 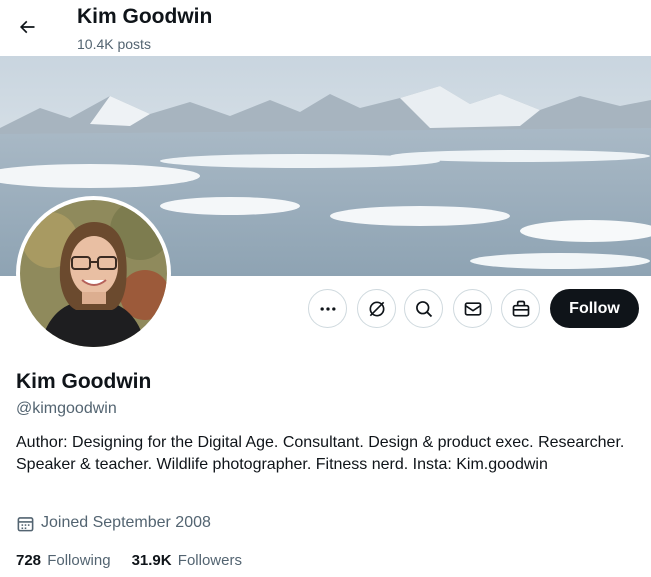 What do you see at coordinates (26, 523) in the screenshot?
I see `calendar-icon` at bounding box center [26, 523].